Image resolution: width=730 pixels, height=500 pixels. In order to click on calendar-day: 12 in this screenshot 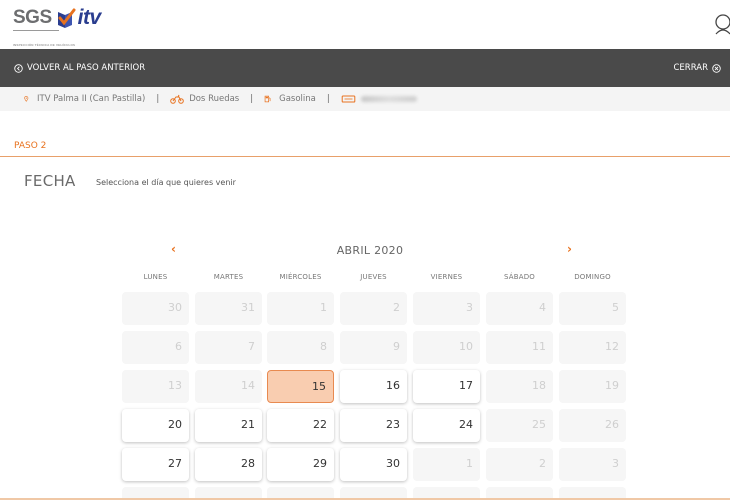, I will do `click(592, 347)`.